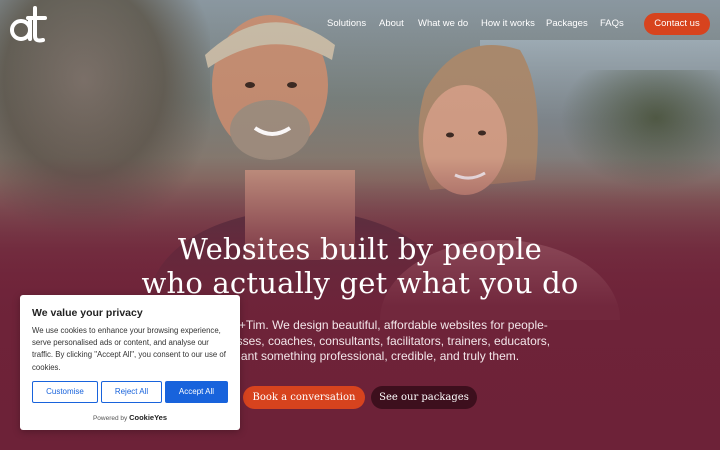  What do you see at coordinates (110, 418) in the screenshot?
I see `powered-by-label: Powered by` at bounding box center [110, 418].